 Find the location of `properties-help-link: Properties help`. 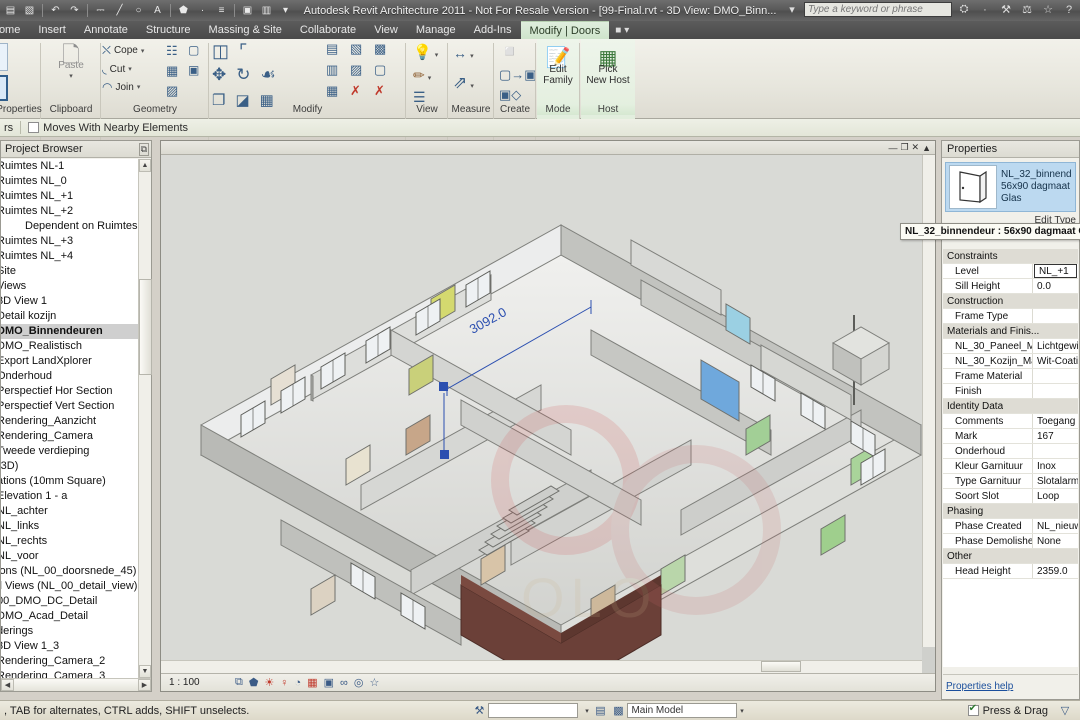

properties-help-link: Properties help is located at coordinates (979, 686).